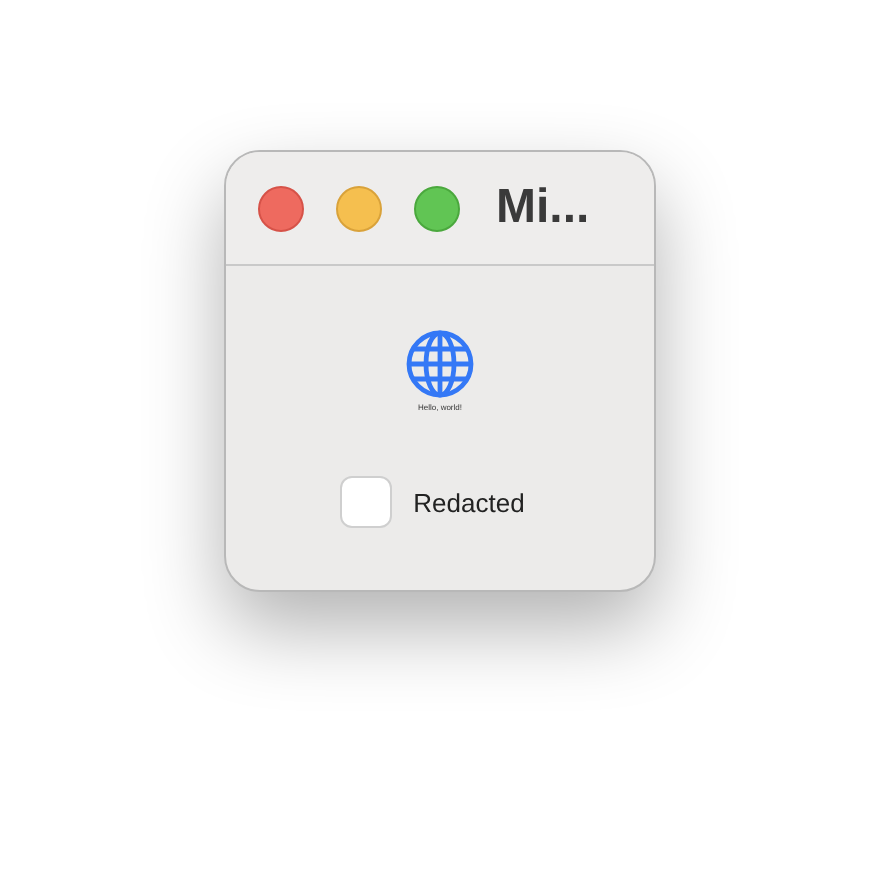 The image size is (880, 888). What do you see at coordinates (437, 208) in the screenshot?
I see `zoom-button` at bounding box center [437, 208].